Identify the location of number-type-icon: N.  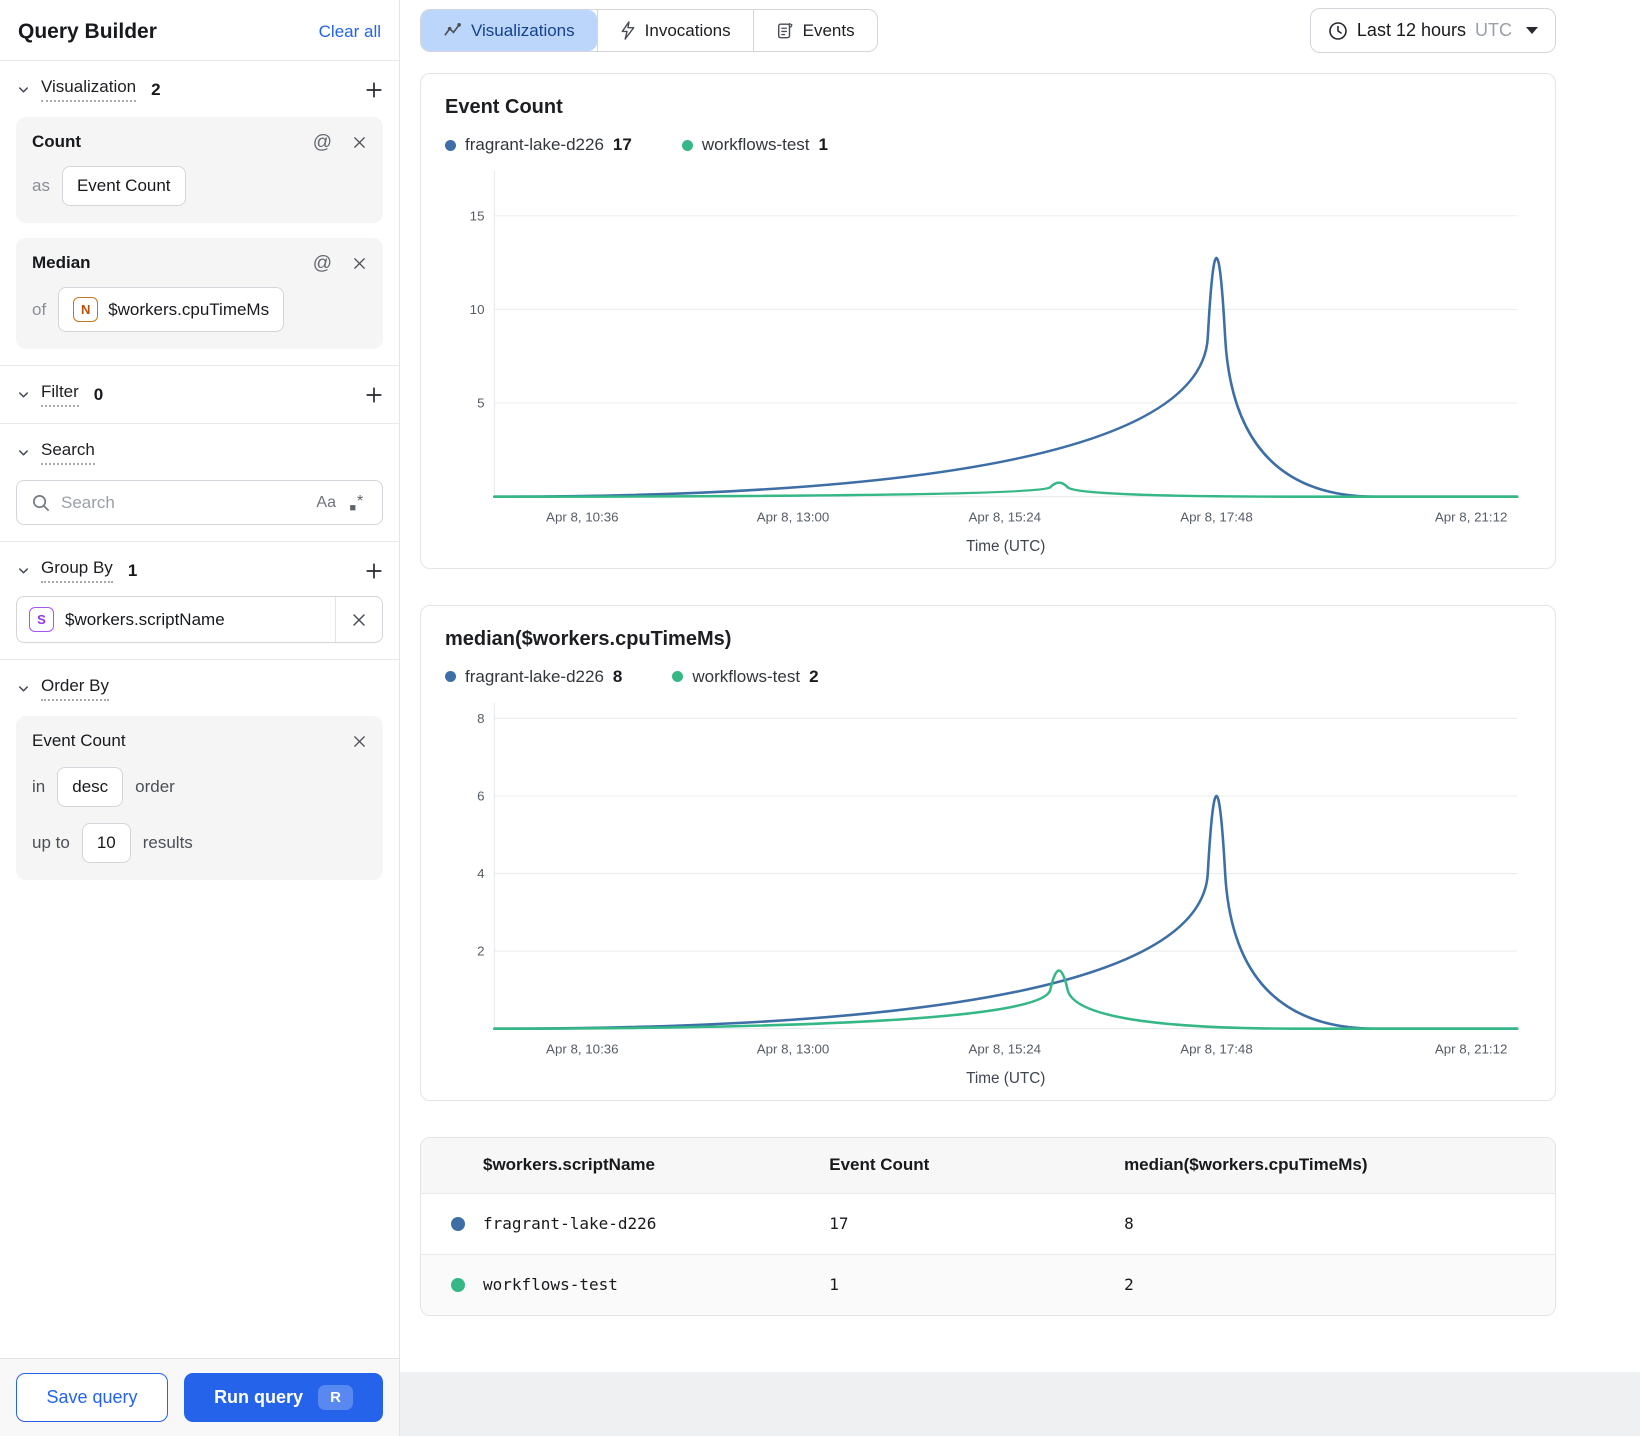
(86, 309).